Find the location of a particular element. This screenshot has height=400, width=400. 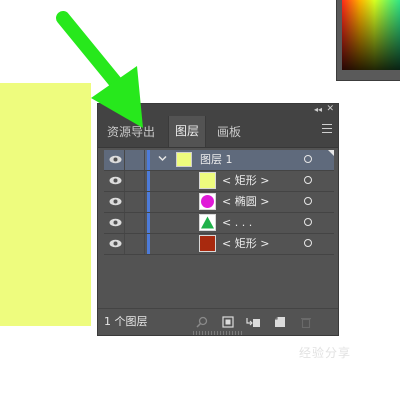

panel-footer: 1 个图层 is located at coordinates (218, 321).